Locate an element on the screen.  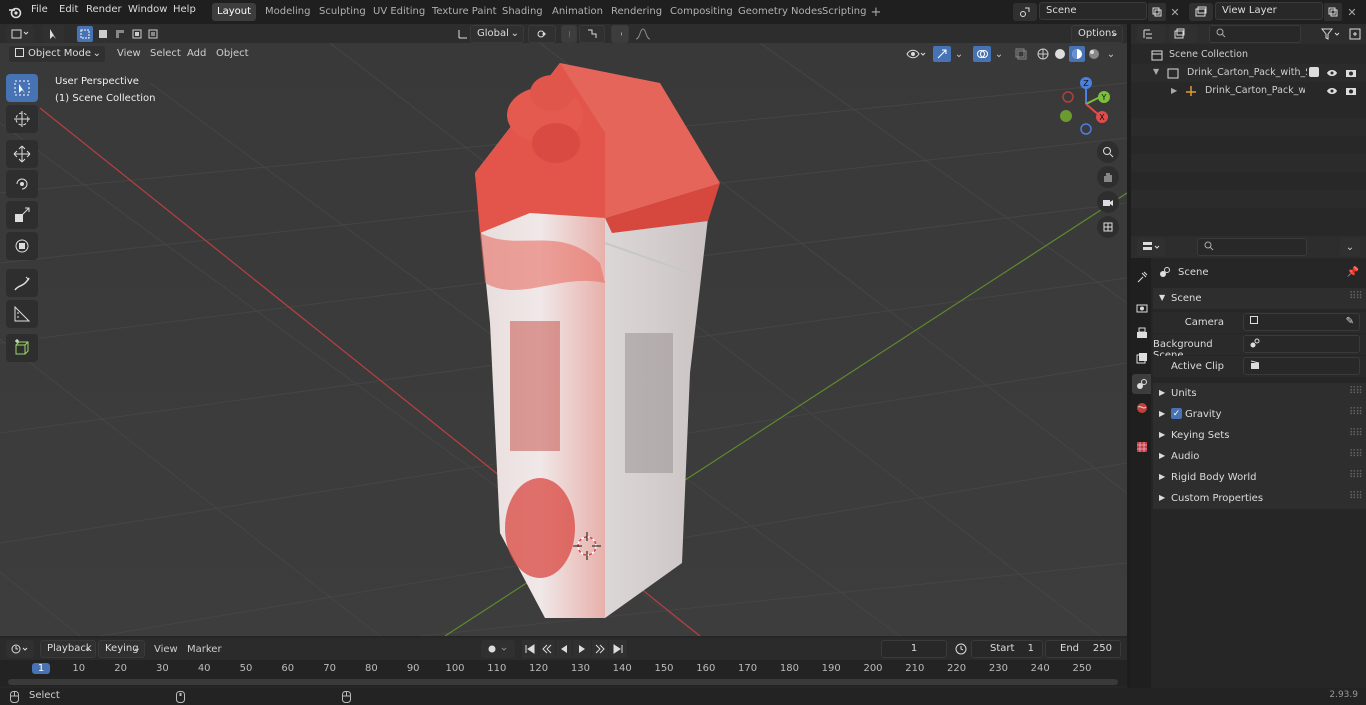
timeline-menu-playback: Playback ⌄ is located at coordinates (68, 649).